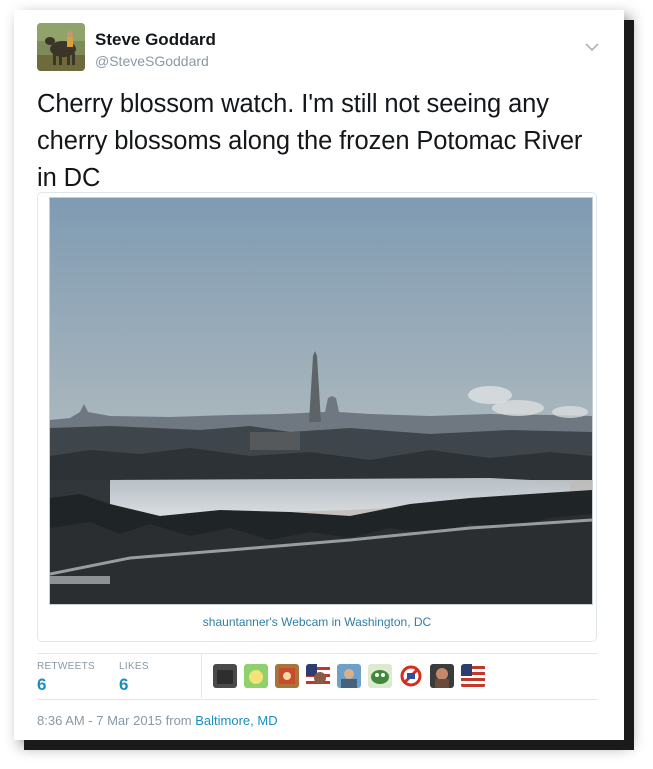 The width and height of the screenshot is (653, 769). Describe the element at coordinates (152, 61) in the screenshot. I see `author-handle: @SteveSGoddard` at that location.